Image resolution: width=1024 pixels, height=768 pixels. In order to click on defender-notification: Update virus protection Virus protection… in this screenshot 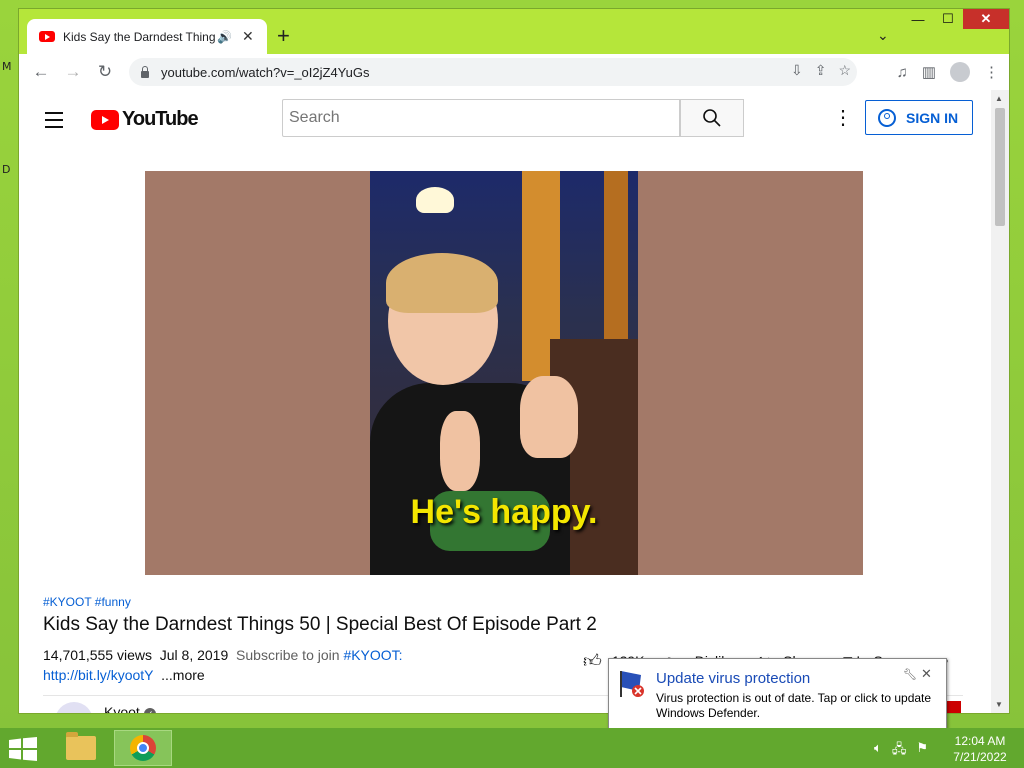, I will do `click(777, 694)`.